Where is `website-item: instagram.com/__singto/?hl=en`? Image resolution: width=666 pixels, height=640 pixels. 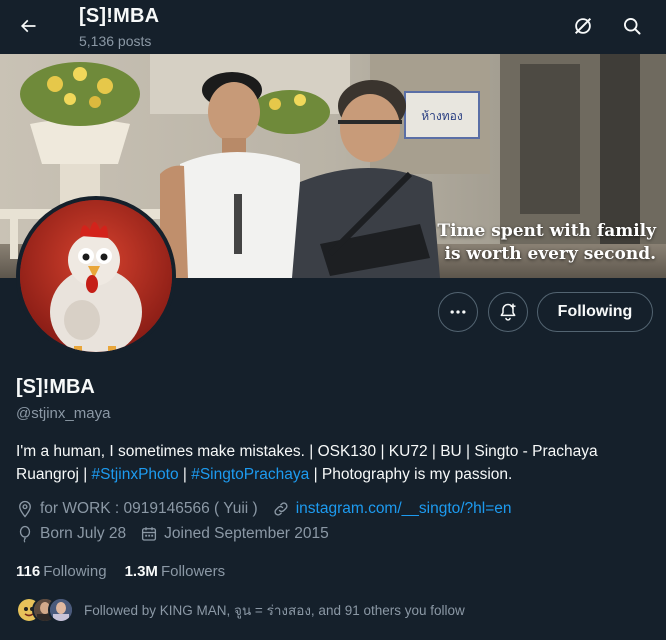 website-item: instagram.com/__singto/?hl=en is located at coordinates (392, 509).